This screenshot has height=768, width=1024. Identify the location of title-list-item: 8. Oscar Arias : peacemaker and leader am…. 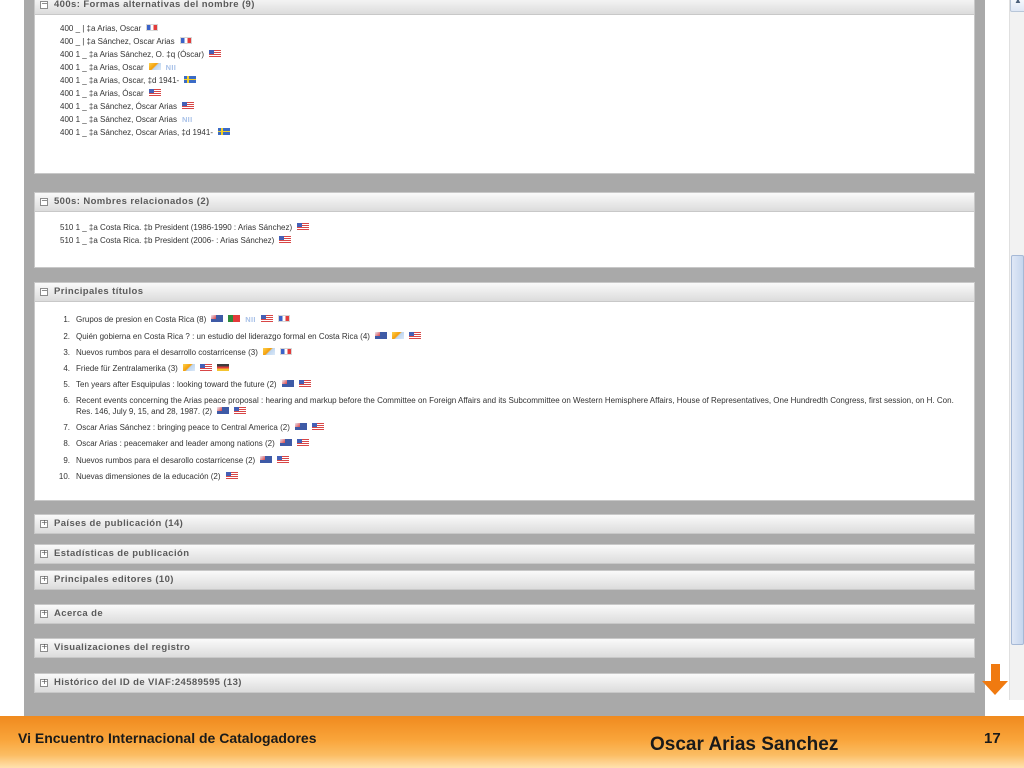
(186, 443).